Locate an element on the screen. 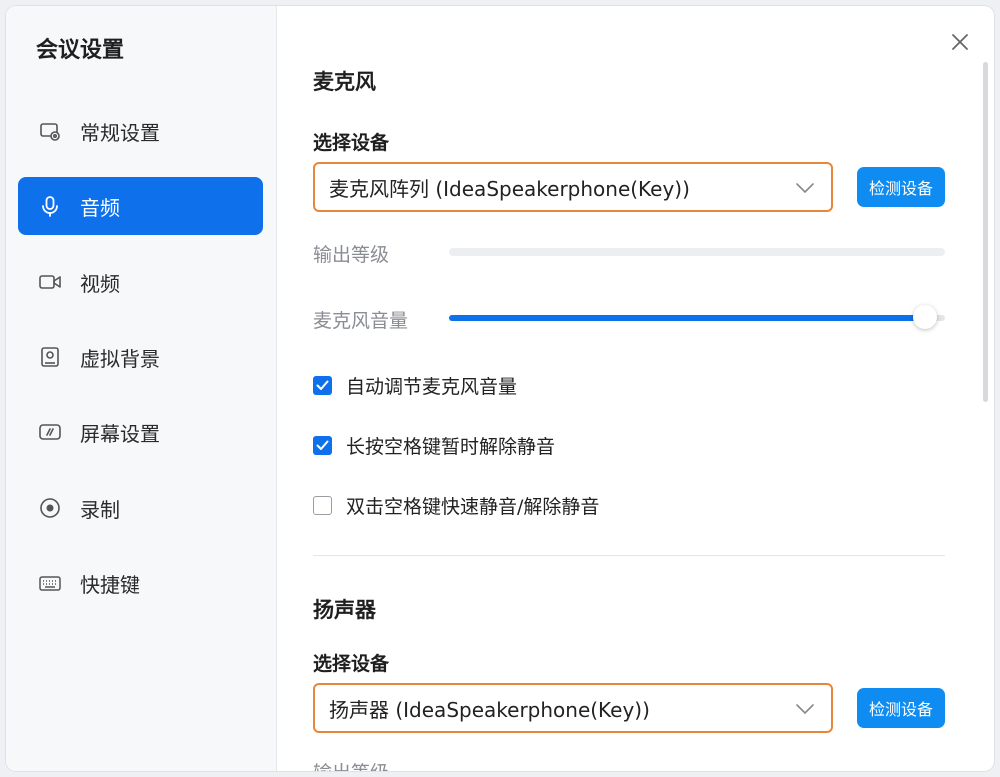 This screenshot has height=777, width=1000. double-space-mute-option: 双击空格键快速静音/解除静音 is located at coordinates (456, 505).